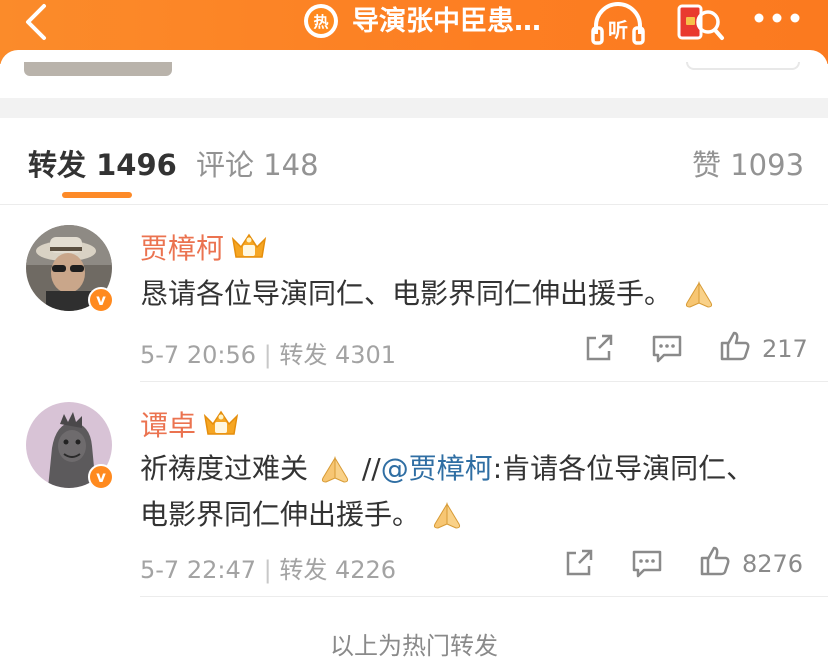 The width and height of the screenshot is (828, 672). Describe the element at coordinates (773, 564) in the screenshot. I see `like-count: 8276` at that location.